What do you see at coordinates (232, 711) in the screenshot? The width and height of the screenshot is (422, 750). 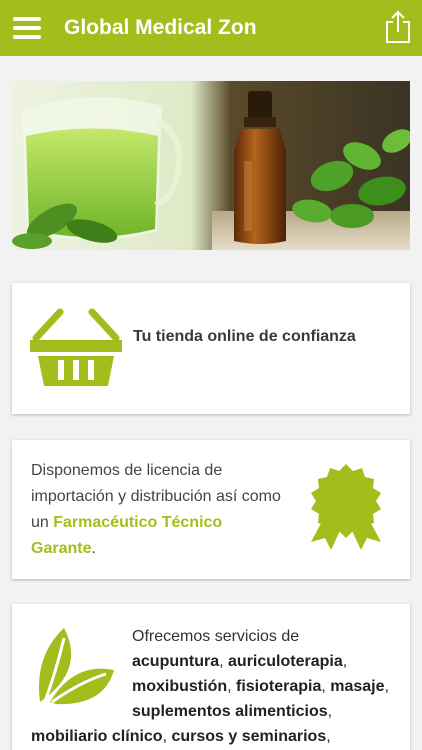 I see `services-line-3: suplementos alimenticios,` at bounding box center [232, 711].